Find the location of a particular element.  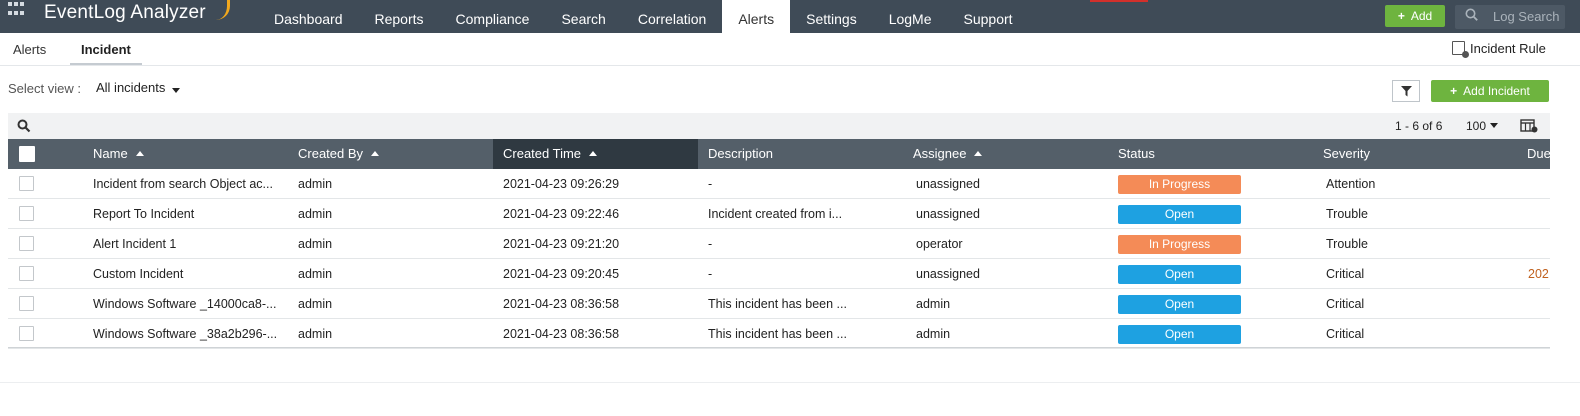

plus-icon: + is located at coordinates (1454, 91).